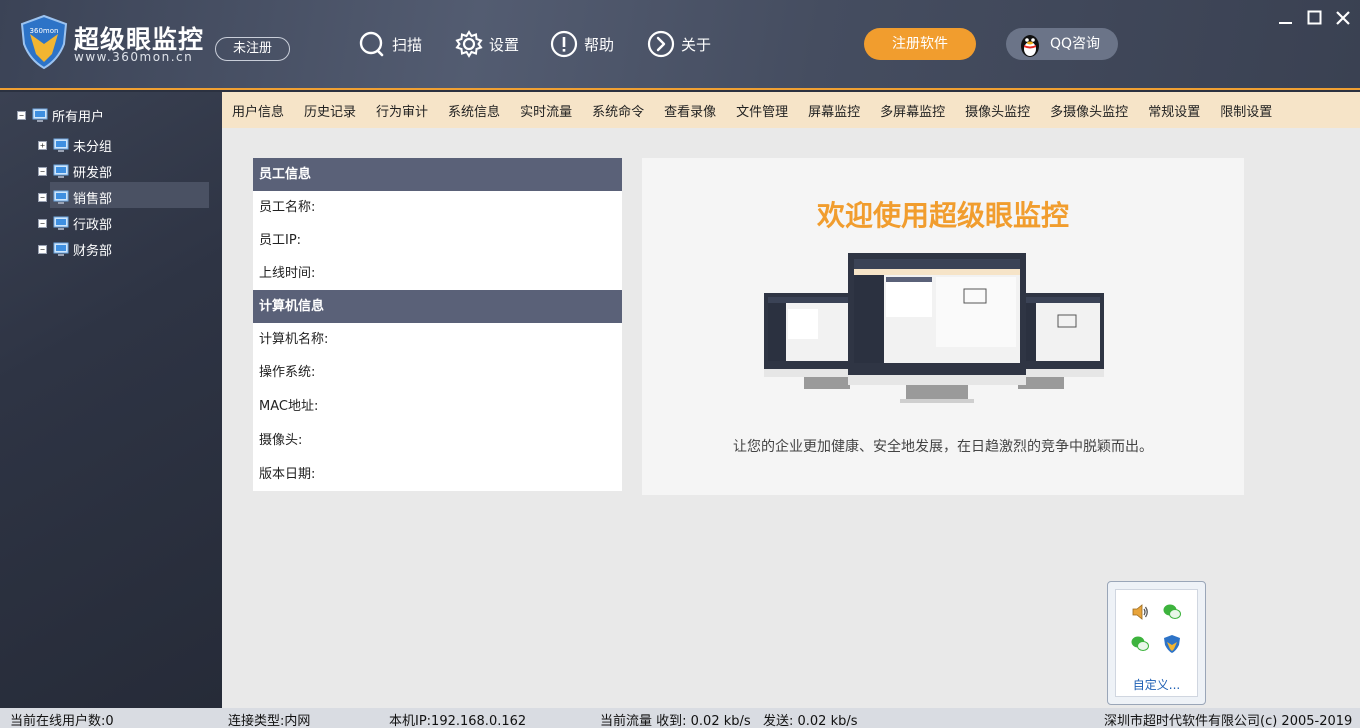 Image resolution: width=1360 pixels, height=728 pixels. I want to click on tree-label: 销售部, so click(93, 199).